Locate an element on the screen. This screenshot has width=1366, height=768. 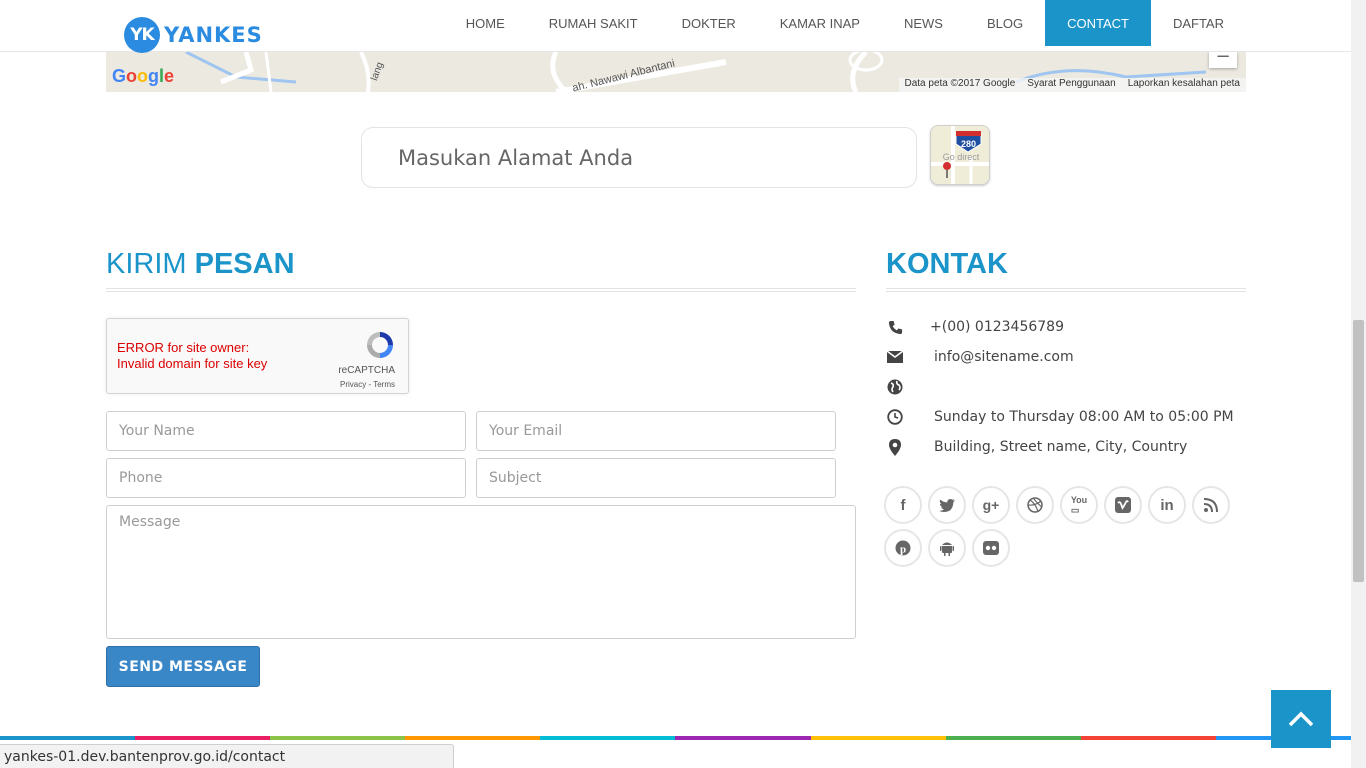
form-title-light: KIRIM is located at coordinates (150, 264).